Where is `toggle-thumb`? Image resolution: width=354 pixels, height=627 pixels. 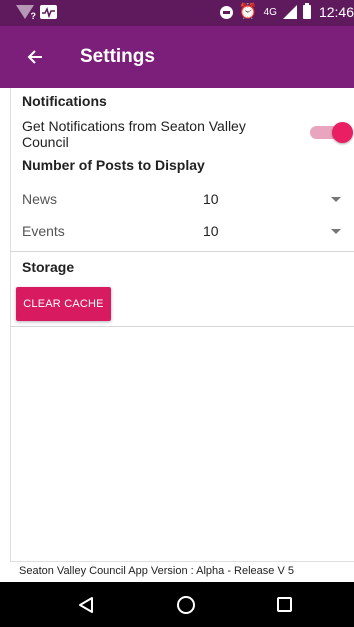 toggle-thumb is located at coordinates (342, 132).